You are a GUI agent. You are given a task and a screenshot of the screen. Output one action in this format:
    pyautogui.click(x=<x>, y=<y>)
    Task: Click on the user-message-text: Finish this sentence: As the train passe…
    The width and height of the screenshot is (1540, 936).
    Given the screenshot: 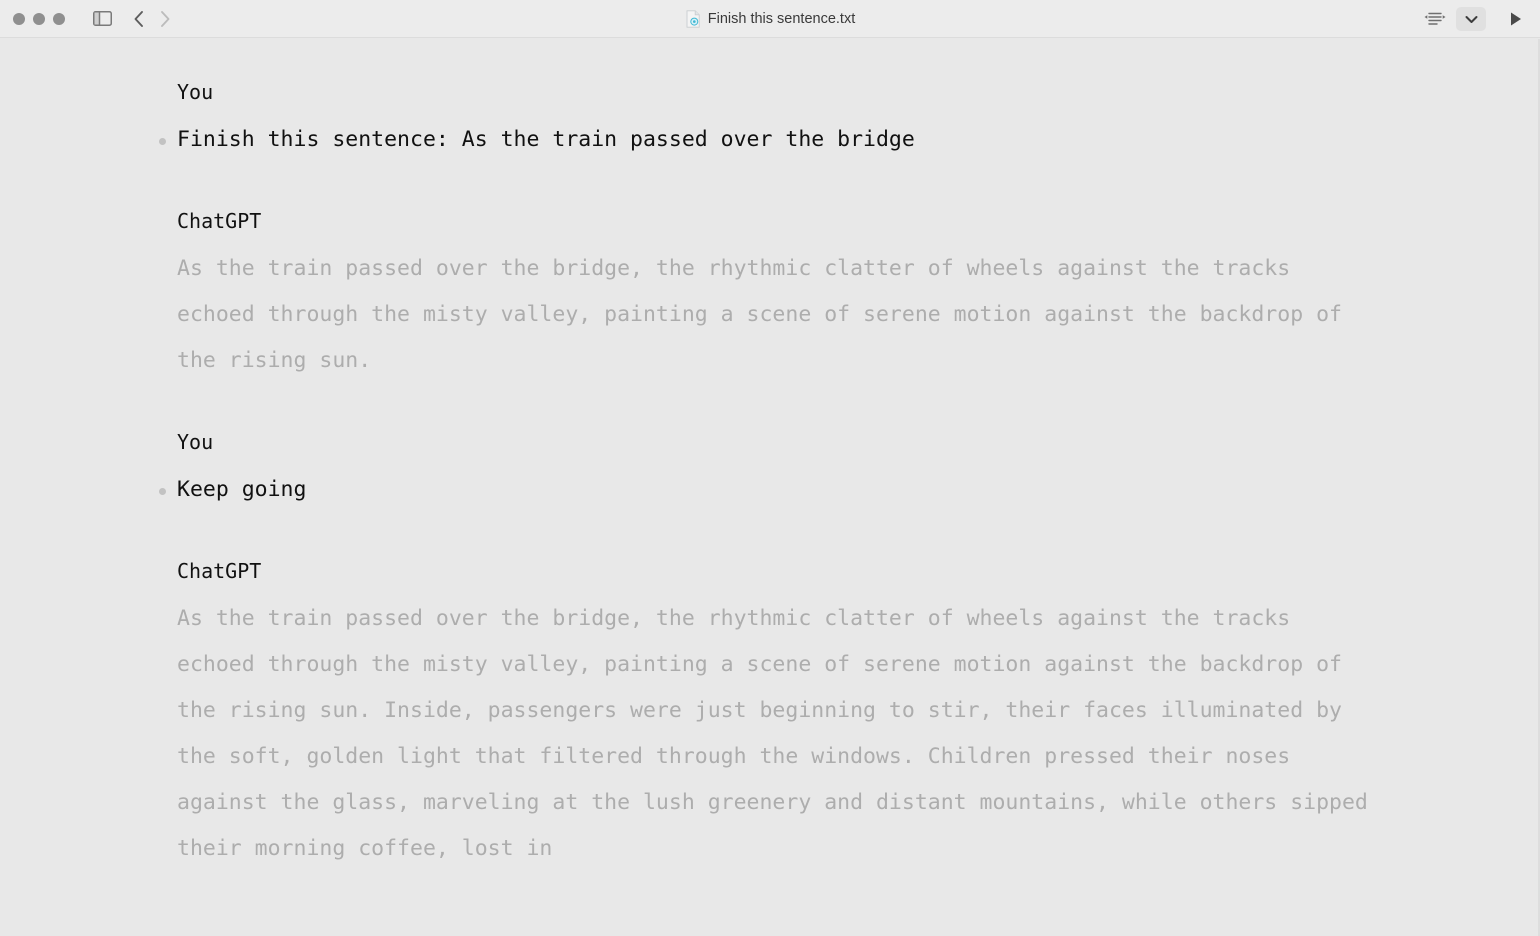 What is the action you would take?
    pyautogui.click(x=546, y=139)
    